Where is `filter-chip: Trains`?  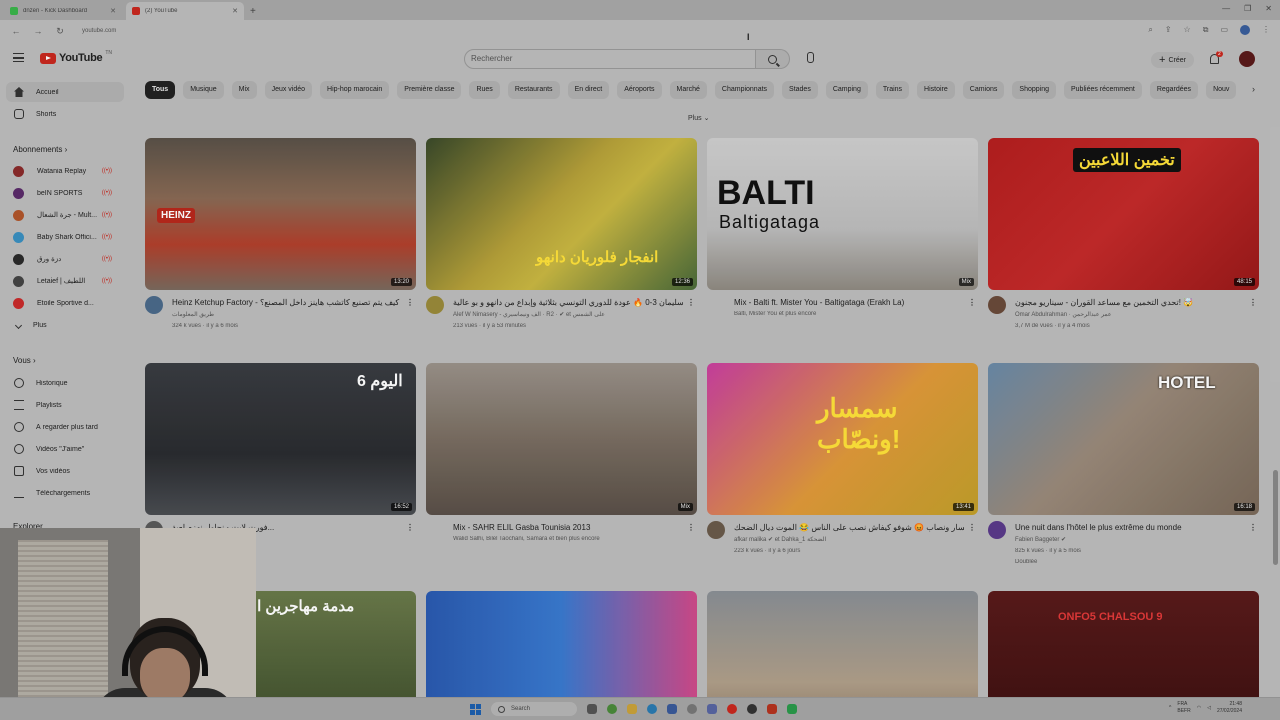
filter-chip: Trains is located at coordinates (892, 90).